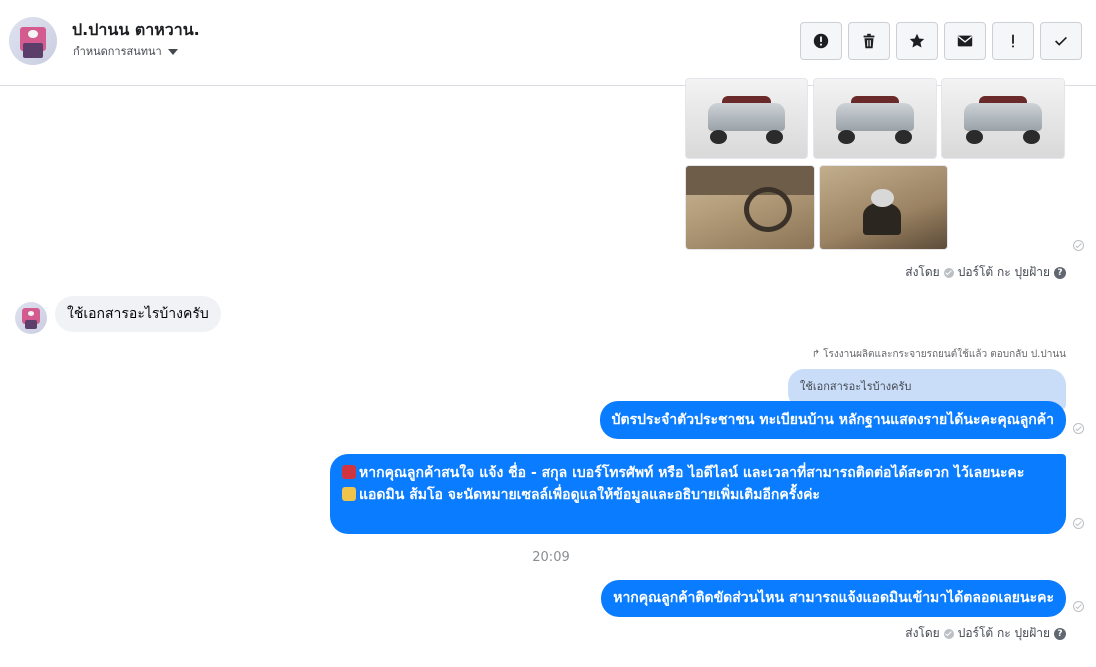 The image size is (1096, 667). I want to click on avatar-image, so click(33, 41).